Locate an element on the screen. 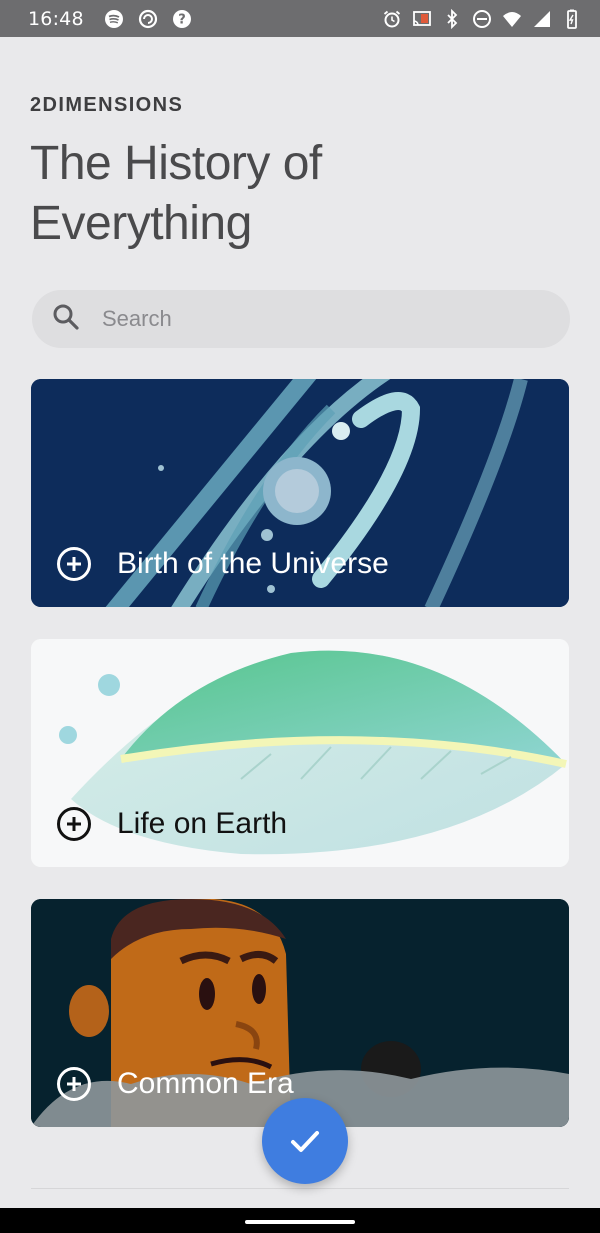 The height and width of the screenshot is (1233, 600). cast-icon is located at coordinates (422, 19).